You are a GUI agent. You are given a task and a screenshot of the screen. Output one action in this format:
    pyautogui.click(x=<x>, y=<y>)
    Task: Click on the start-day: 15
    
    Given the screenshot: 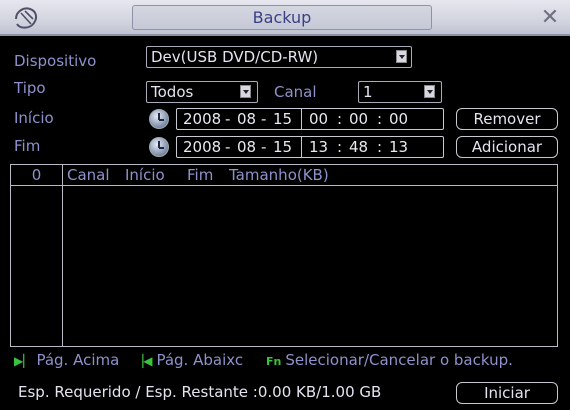 What is the action you would take?
    pyautogui.click(x=282, y=119)
    